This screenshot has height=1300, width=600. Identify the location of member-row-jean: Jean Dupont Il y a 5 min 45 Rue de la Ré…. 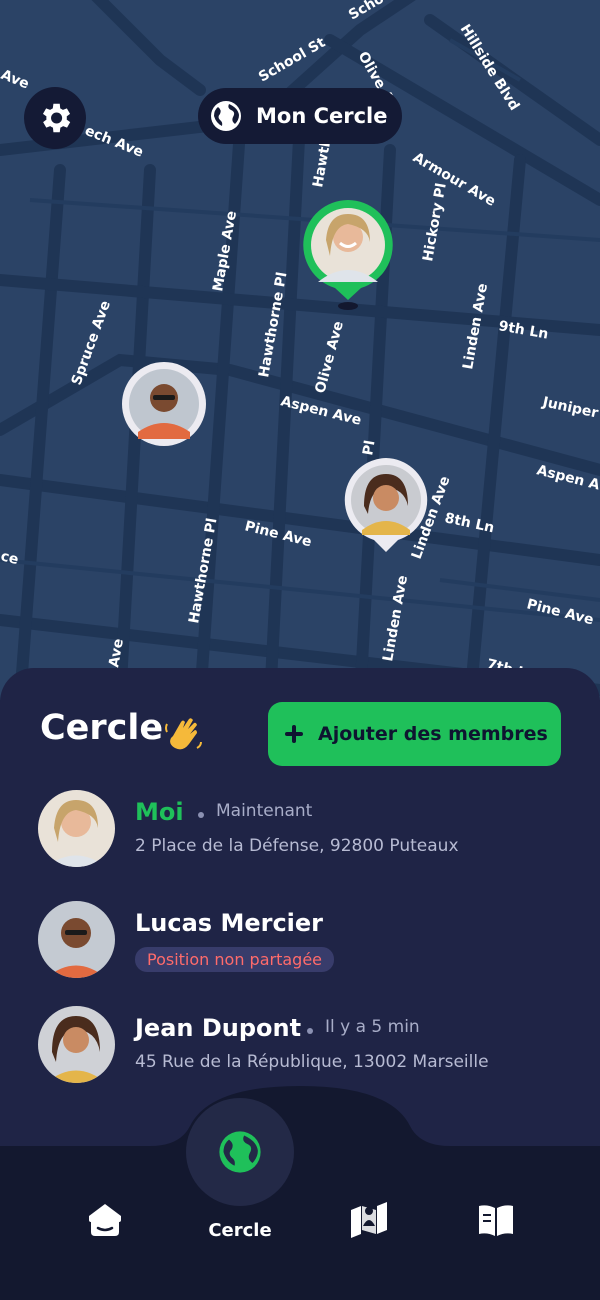
(308, 1046).